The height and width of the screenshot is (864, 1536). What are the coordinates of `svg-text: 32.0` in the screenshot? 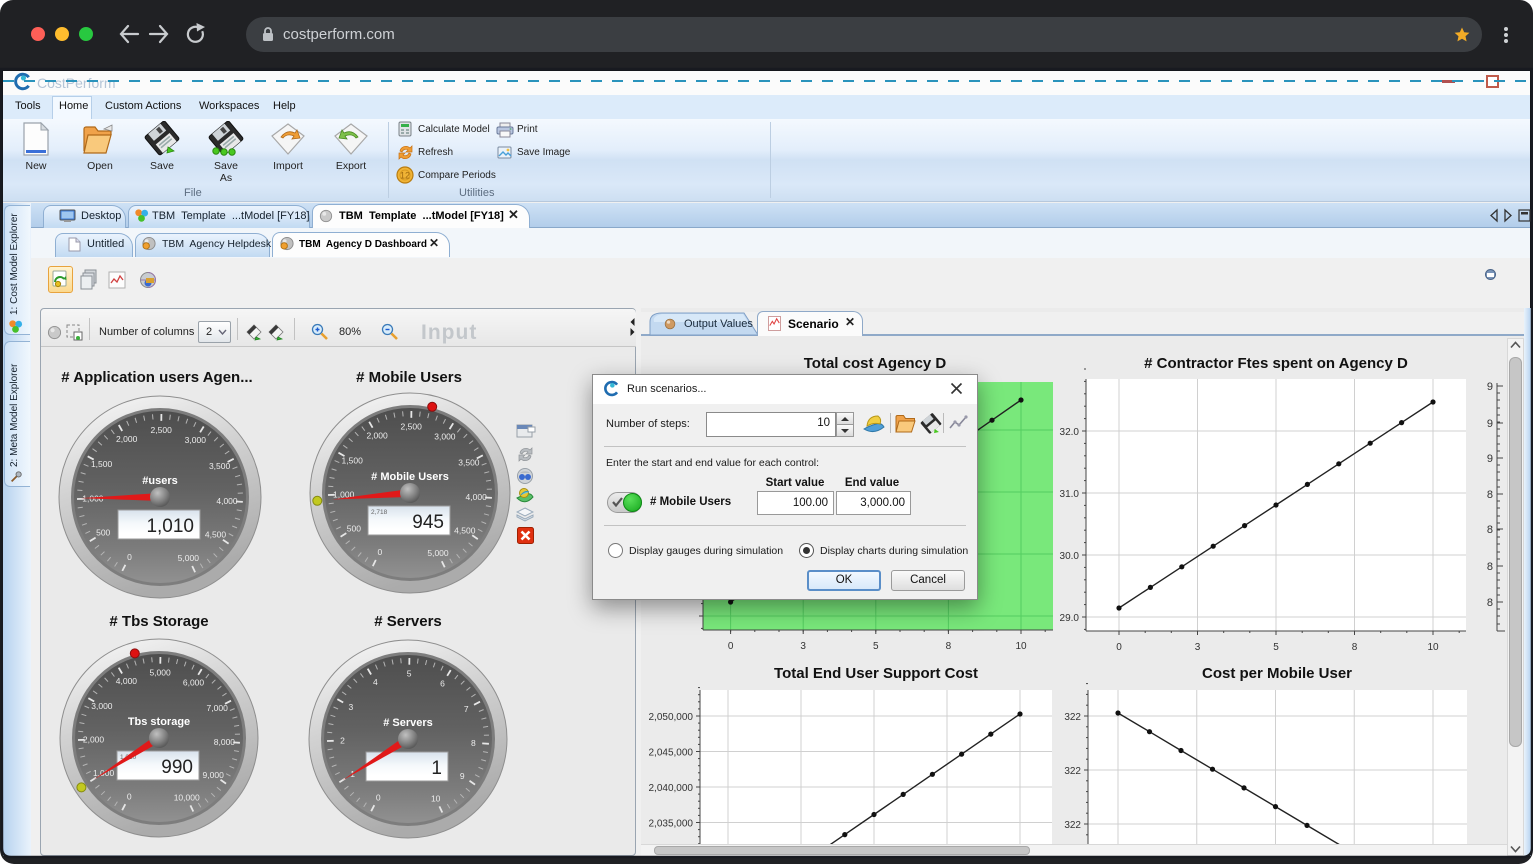 It's located at (1070, 432).